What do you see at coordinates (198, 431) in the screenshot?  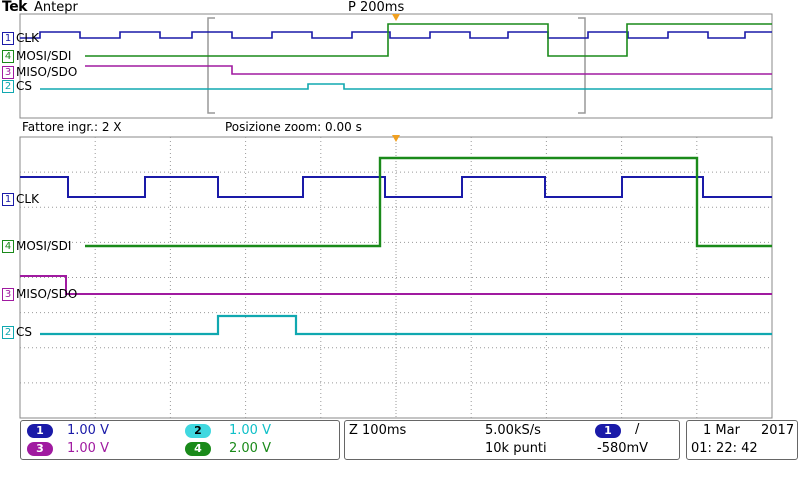 I see `ch2-scale-badge: 2` at bounding box center [198, 431].